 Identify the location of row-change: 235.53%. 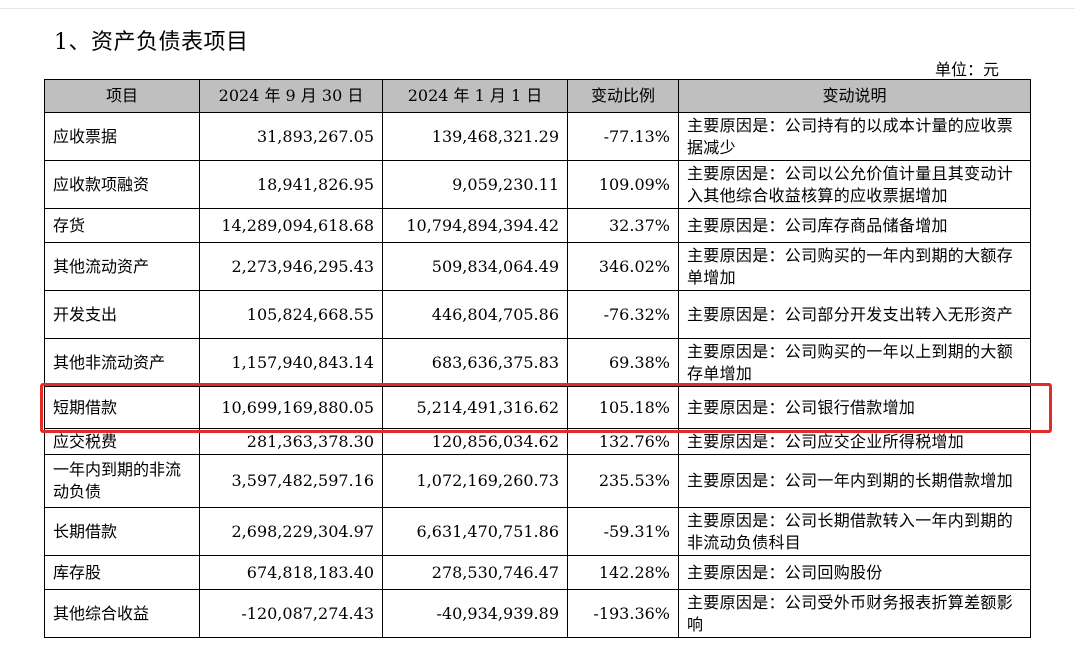
(623, 481).